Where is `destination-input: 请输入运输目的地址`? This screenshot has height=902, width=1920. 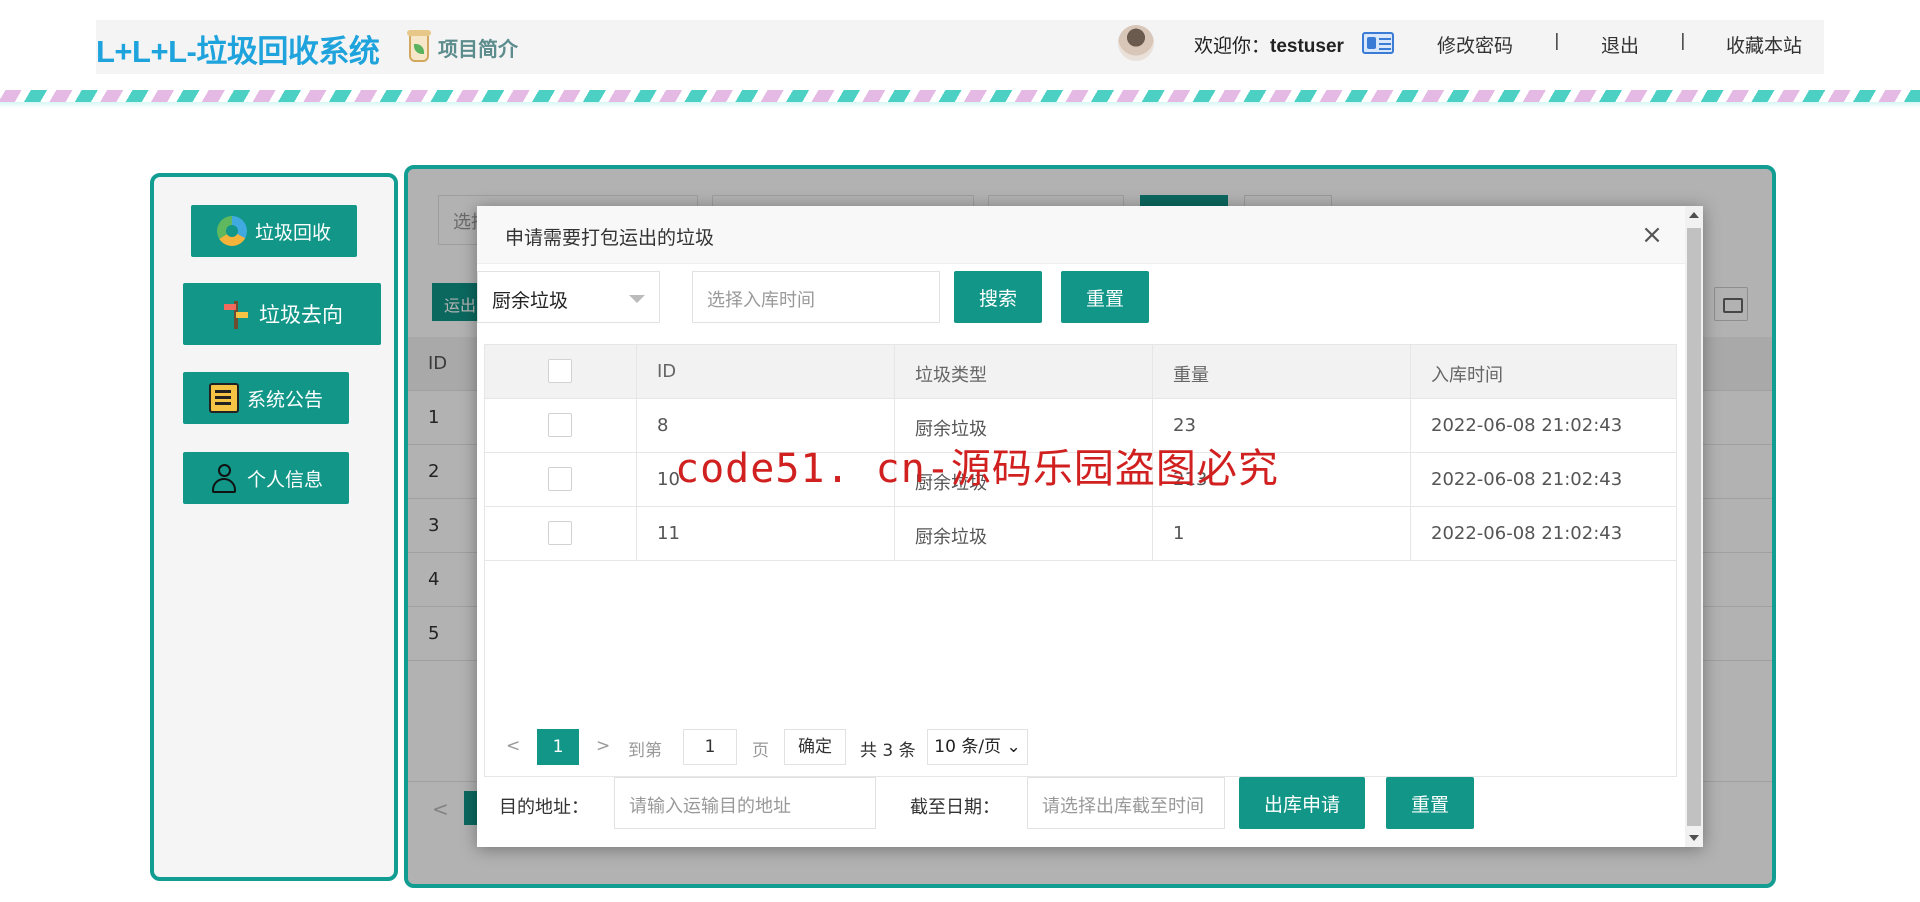
destination-input: 请输入运输目的地址 is located at coordinates (745, 803).